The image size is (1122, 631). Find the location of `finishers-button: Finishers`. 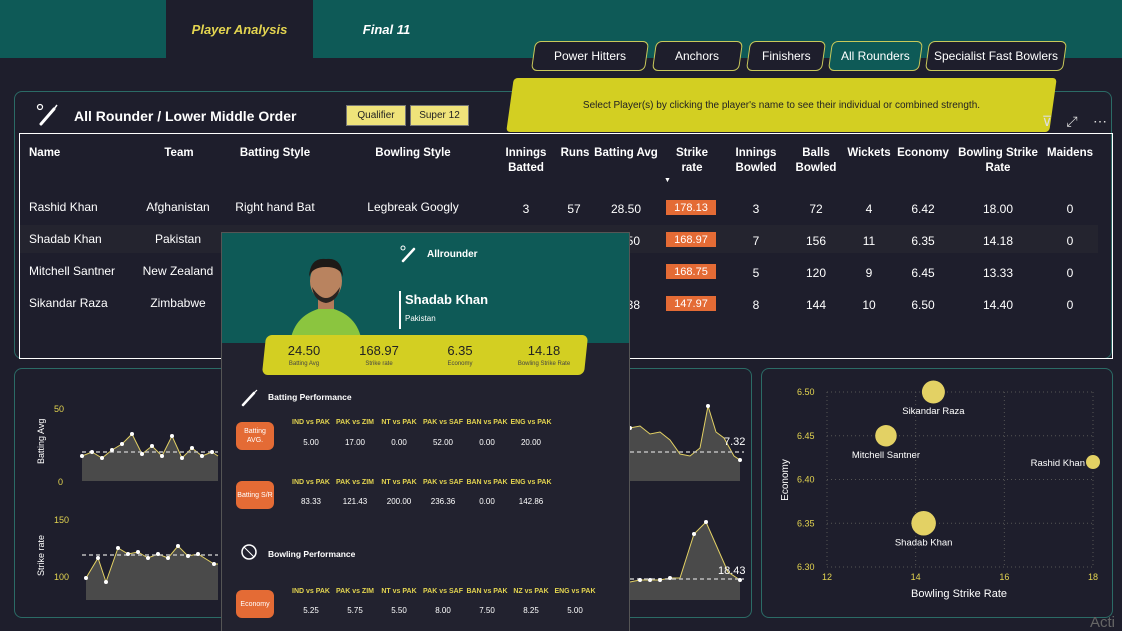

finishers-button: Finishers is located at coordinates (786, 56).